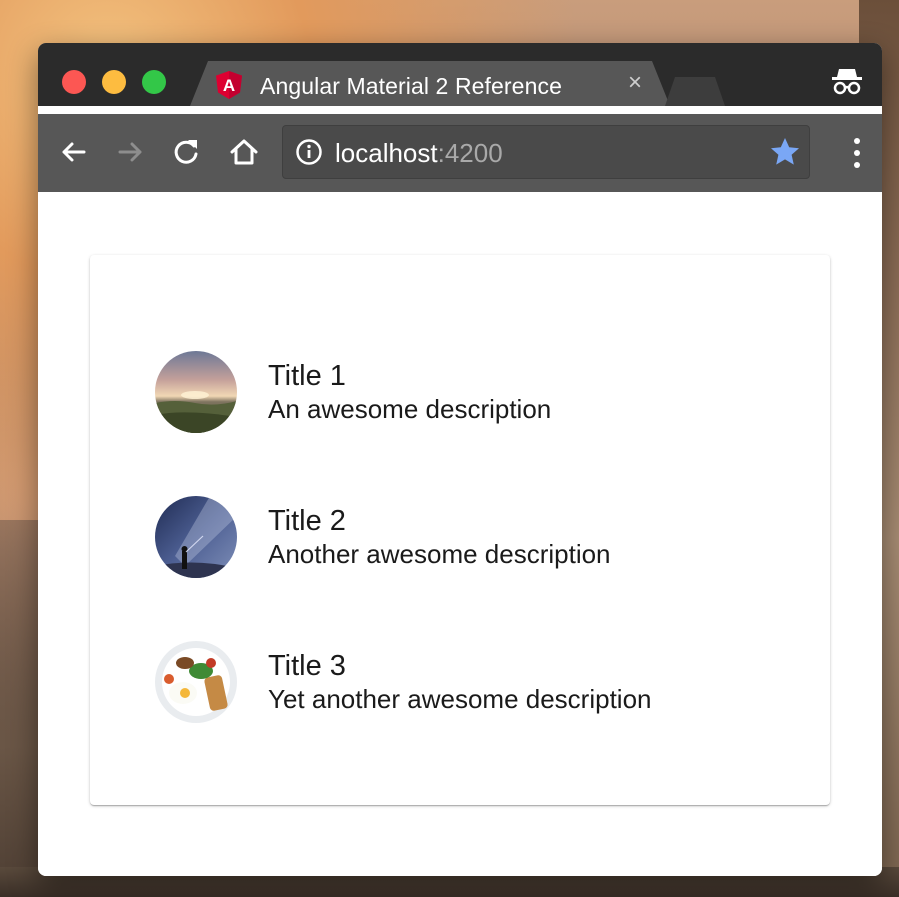 The image size is (899, 897). What do you see at coordinates (196, 682) in the screenshot?
I see `avatar-breakfast-image` at bounding box center [196, 682].